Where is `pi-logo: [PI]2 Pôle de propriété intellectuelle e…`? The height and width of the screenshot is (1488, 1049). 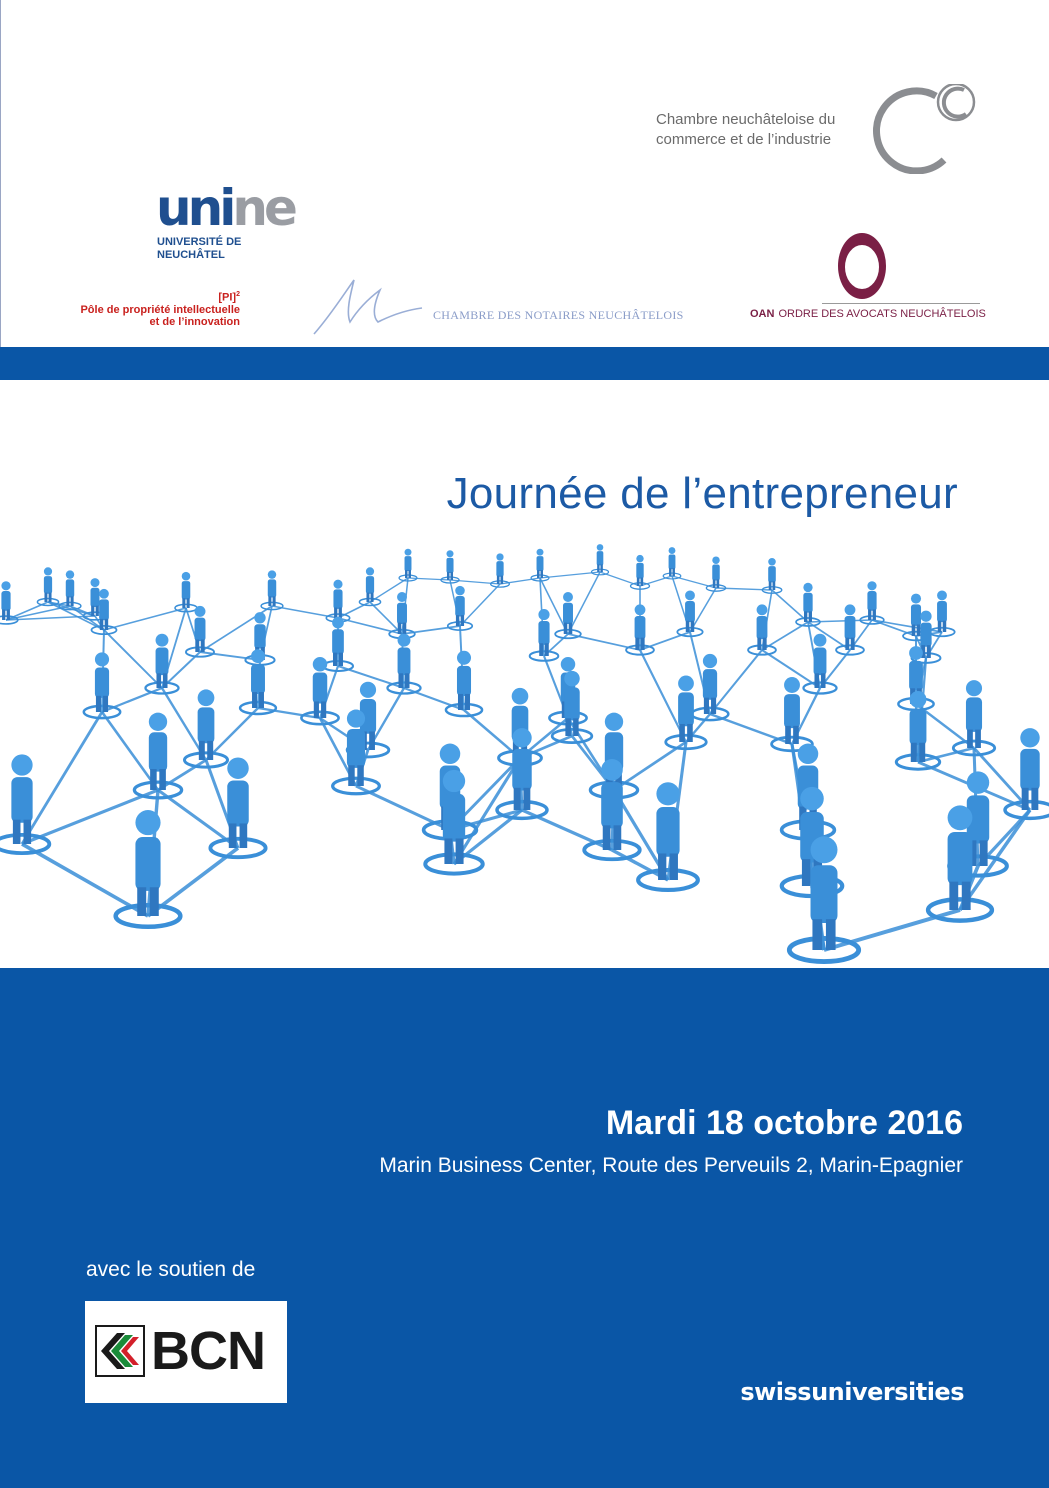 pi-logo: [PI]2 Pôle de propriété intellectuelle e… is located at coordinates (150, 308).